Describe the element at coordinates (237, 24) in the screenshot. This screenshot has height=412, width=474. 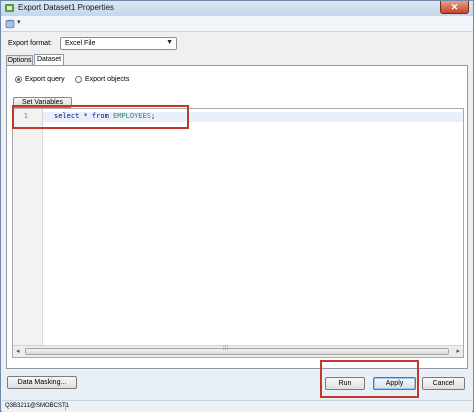
I see `toolbar: ▾` at that location.